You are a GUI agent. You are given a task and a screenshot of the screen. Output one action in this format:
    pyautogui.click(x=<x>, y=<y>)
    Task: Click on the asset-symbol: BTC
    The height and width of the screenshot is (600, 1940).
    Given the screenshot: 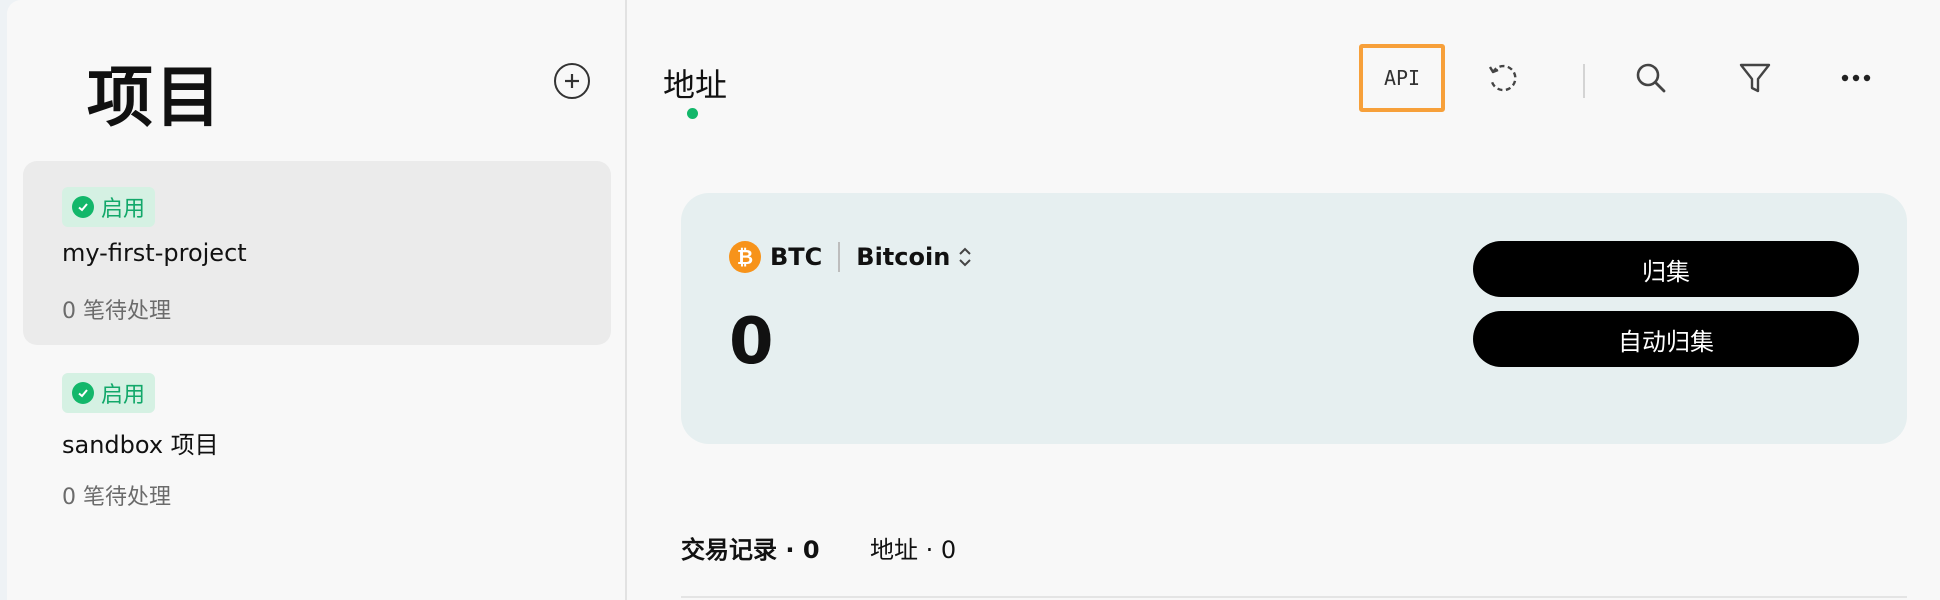 What is the action you would take?
    pyautogui.click(x=796, y=257)
    